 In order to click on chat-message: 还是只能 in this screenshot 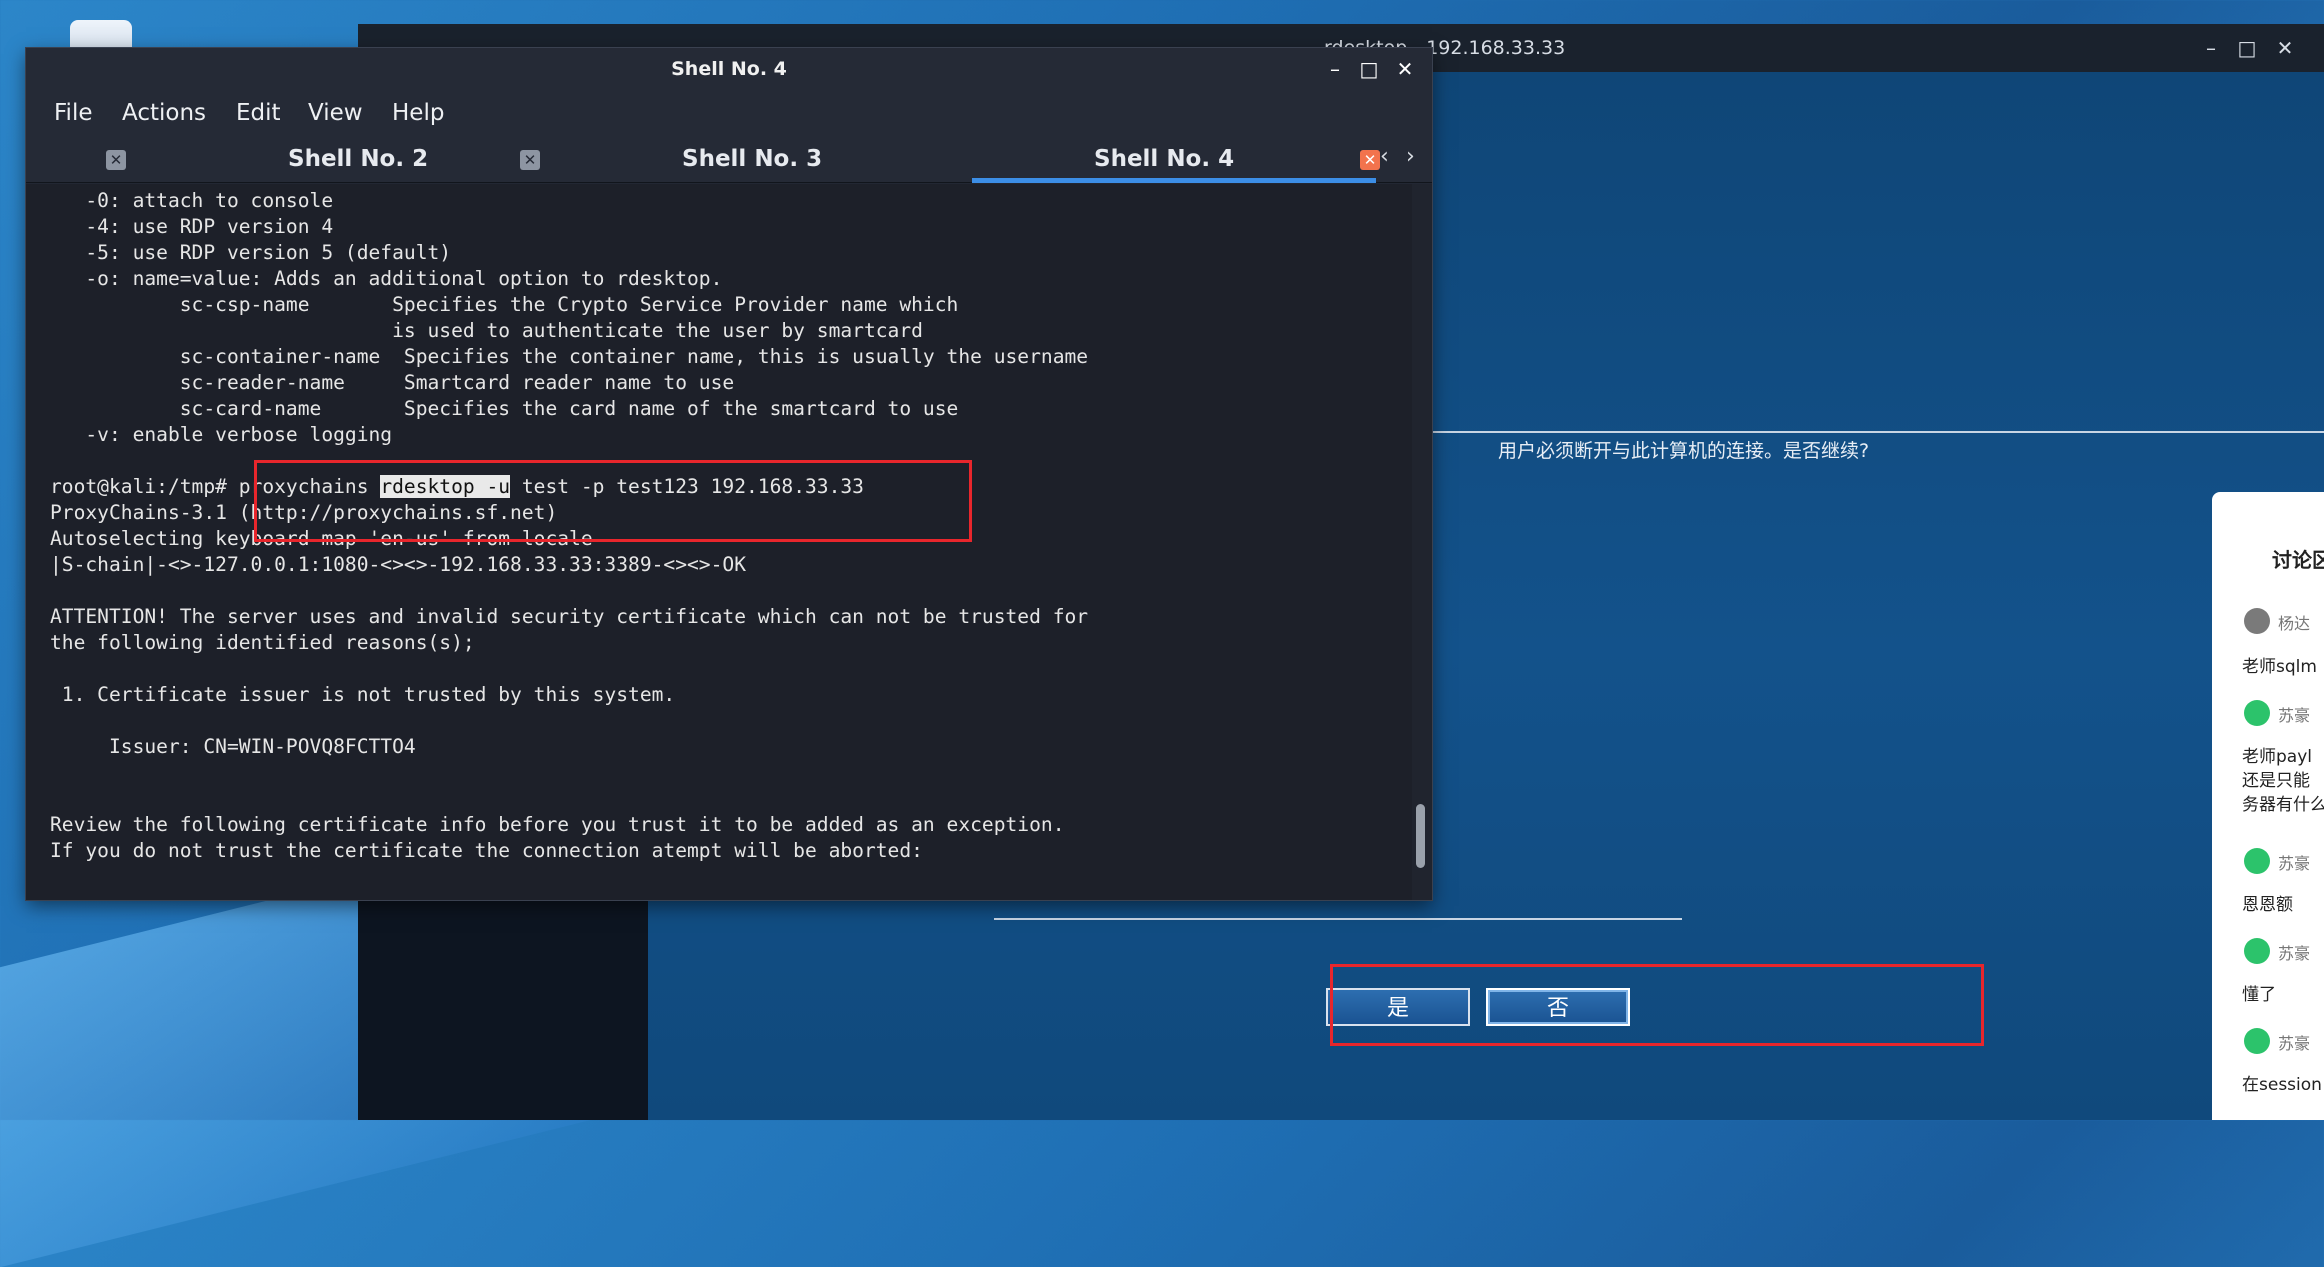, I will do `click(2276, 781)`.